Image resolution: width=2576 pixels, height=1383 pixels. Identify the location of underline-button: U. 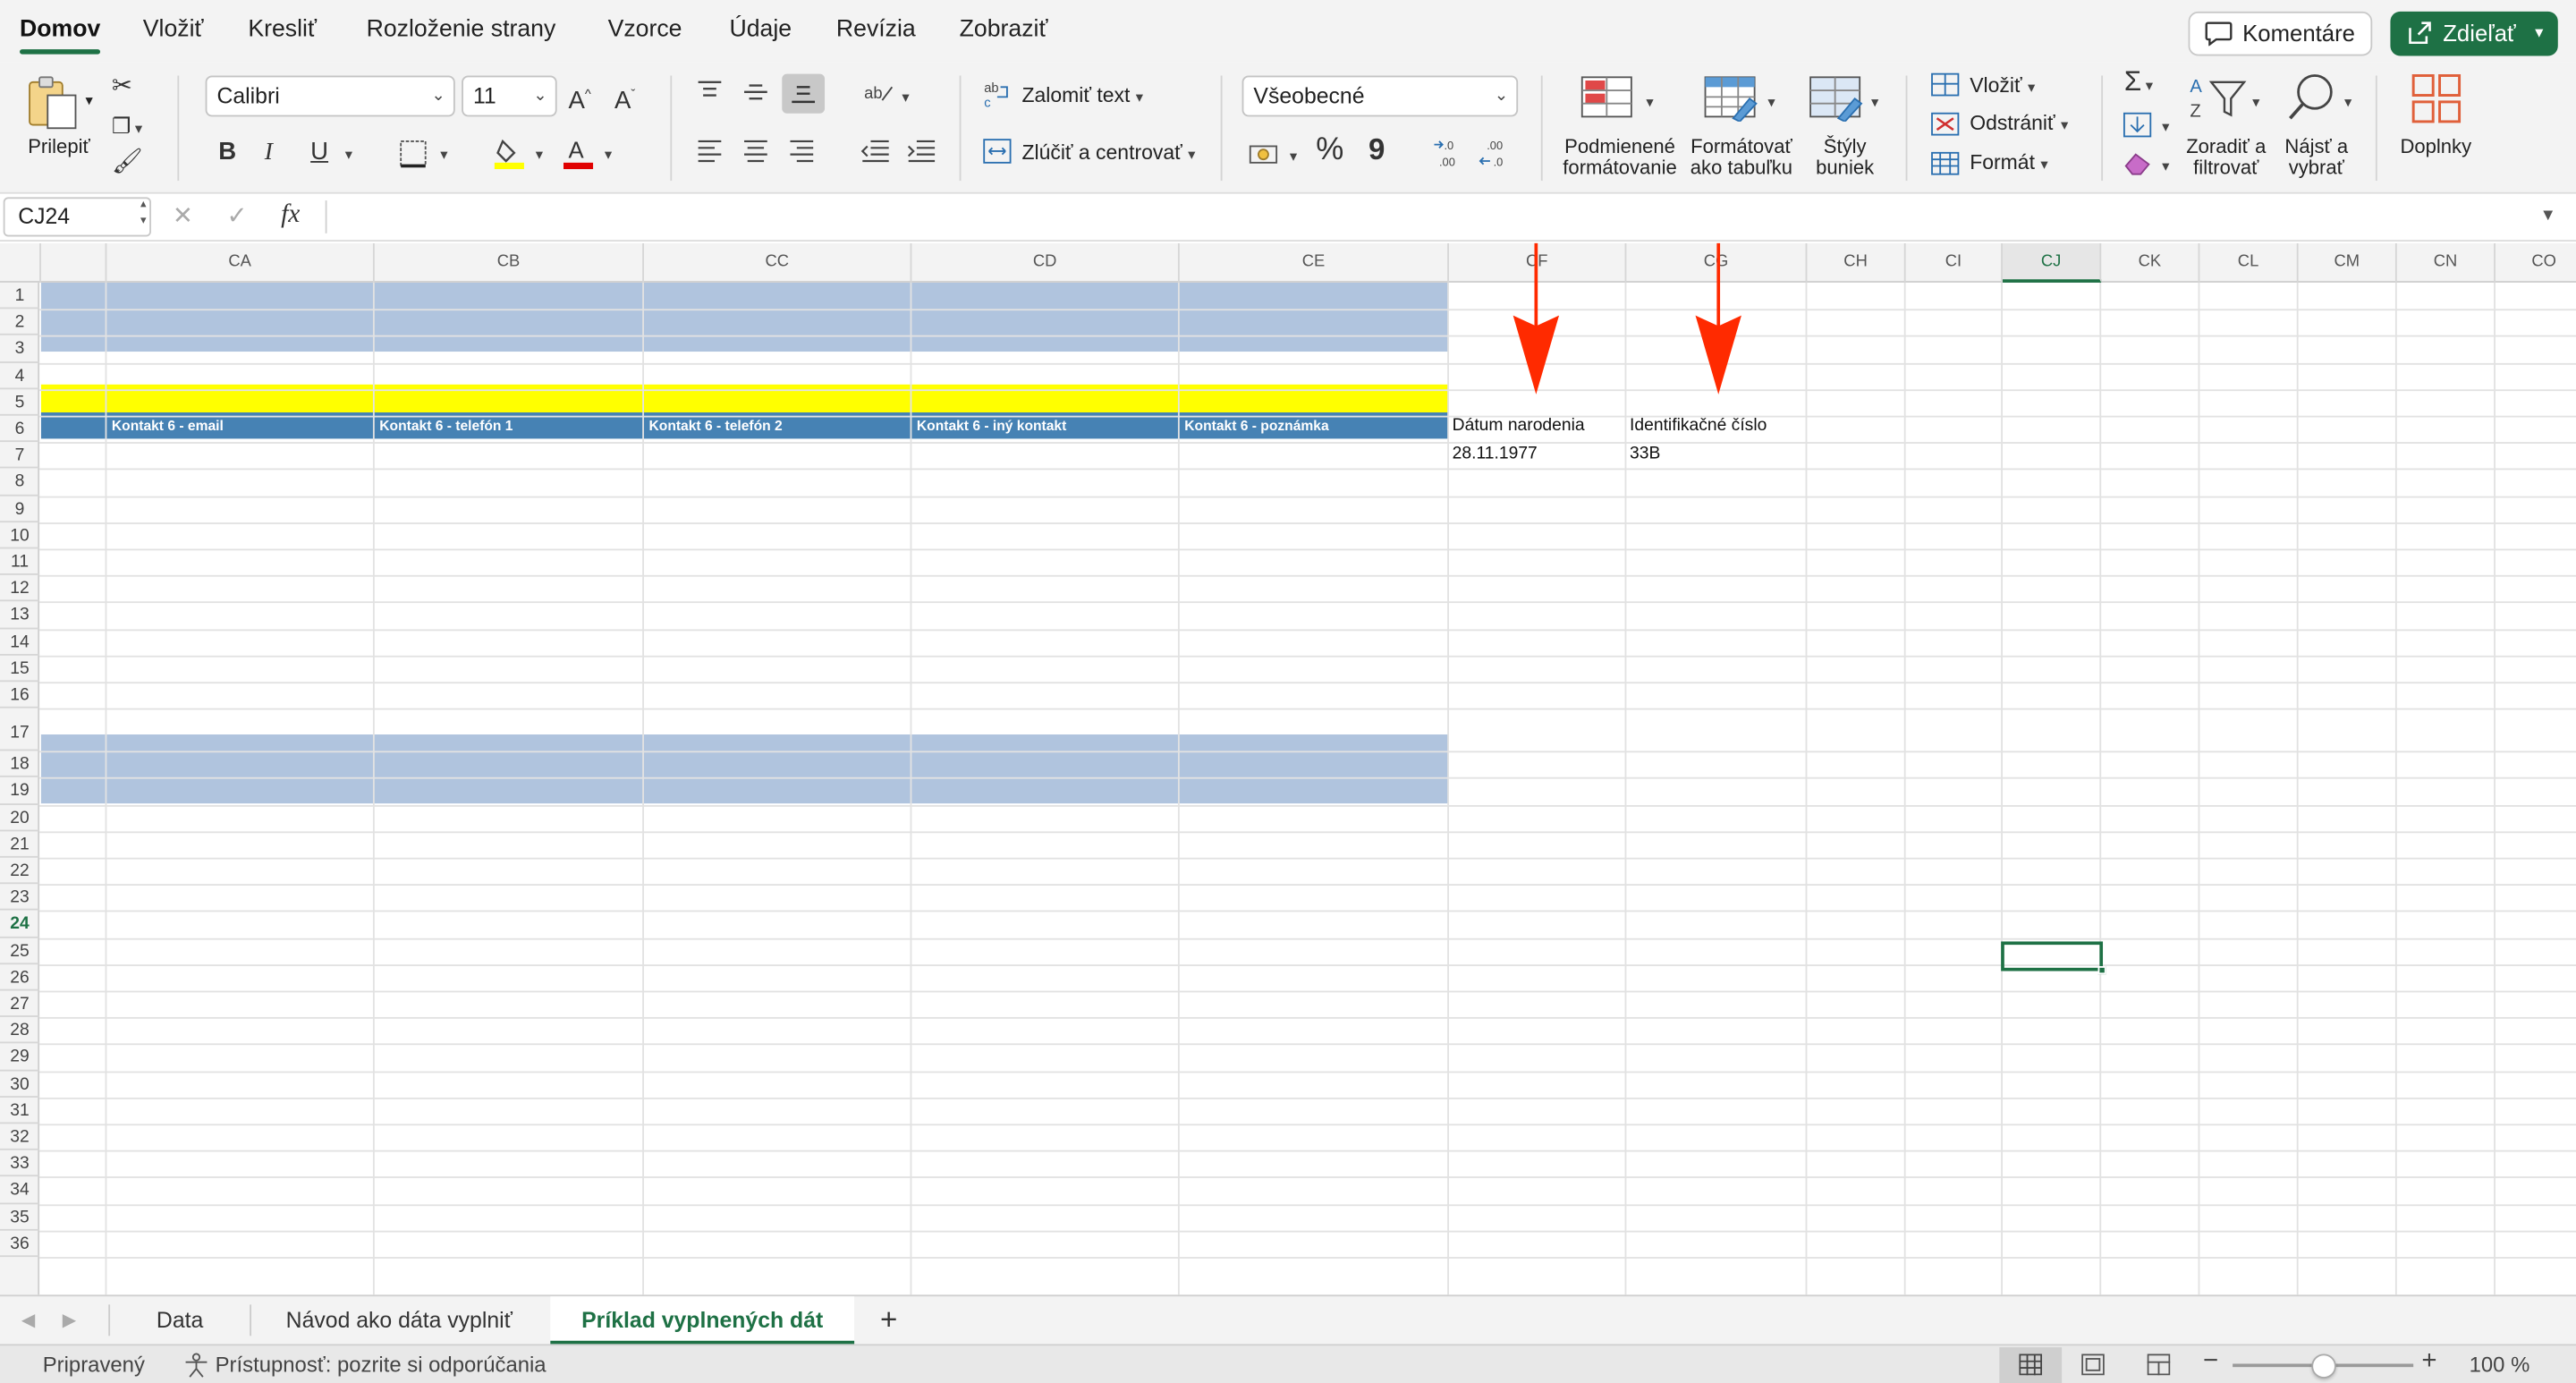
(319, 153).